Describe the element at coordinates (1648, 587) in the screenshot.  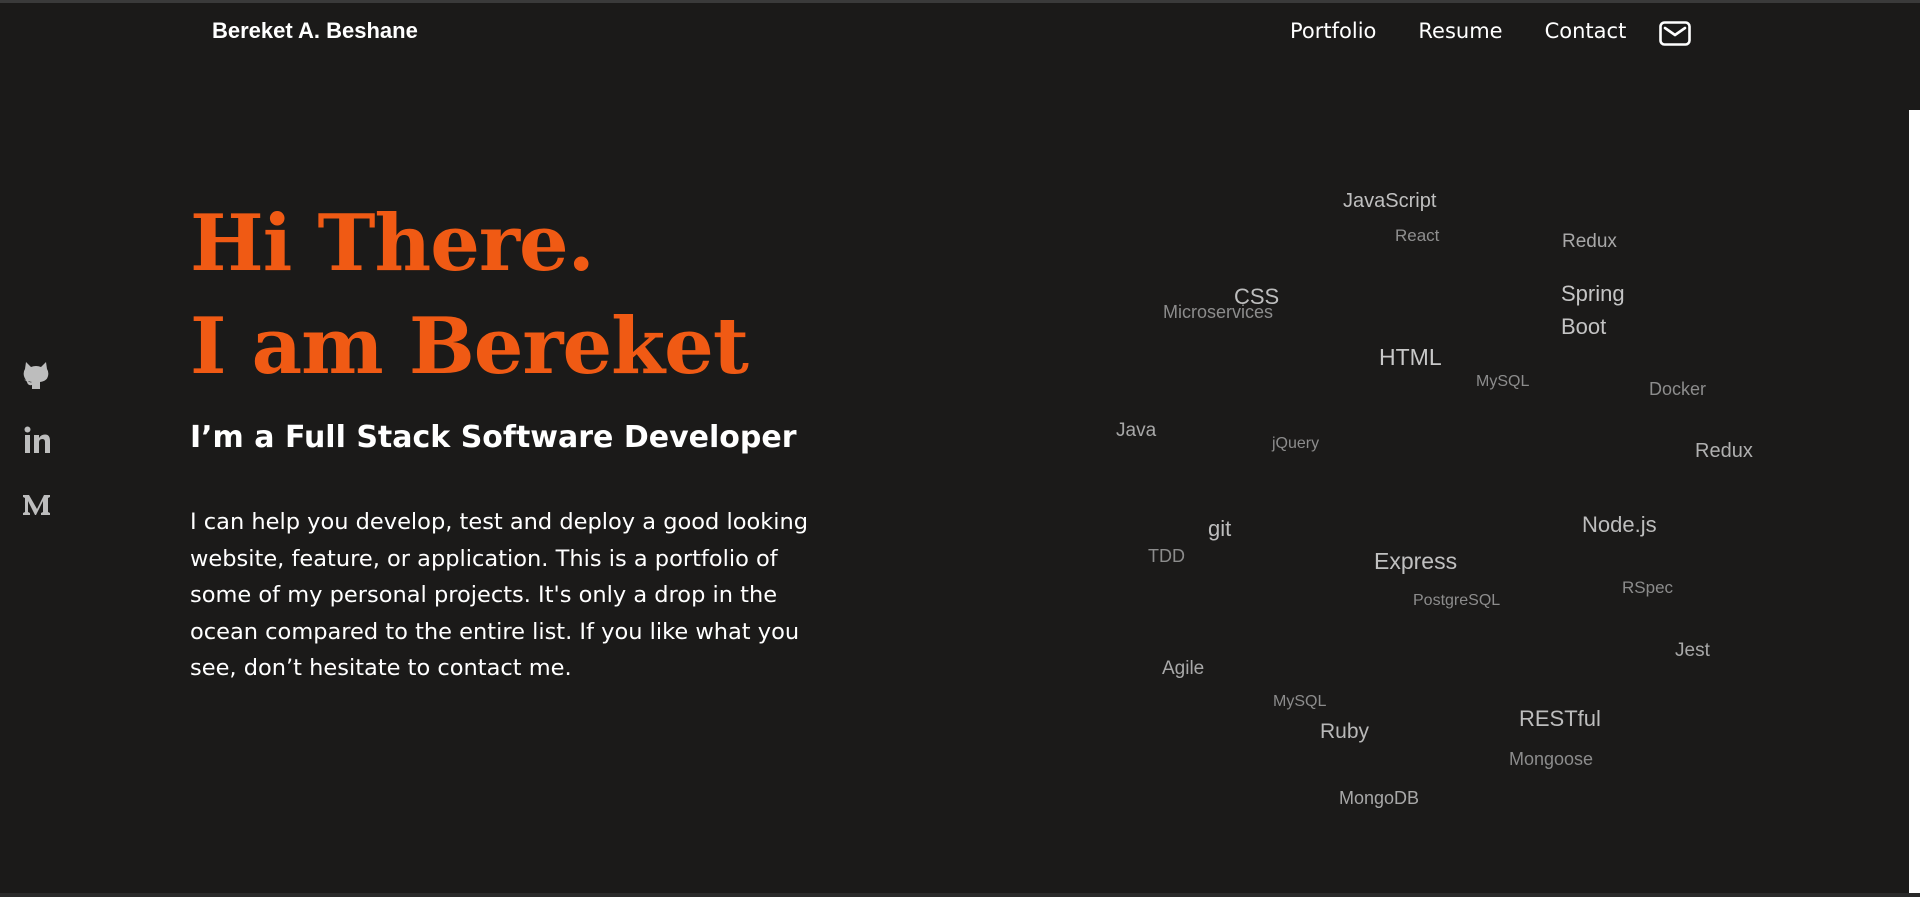
I see `skill-tag: RSpec` at that location.